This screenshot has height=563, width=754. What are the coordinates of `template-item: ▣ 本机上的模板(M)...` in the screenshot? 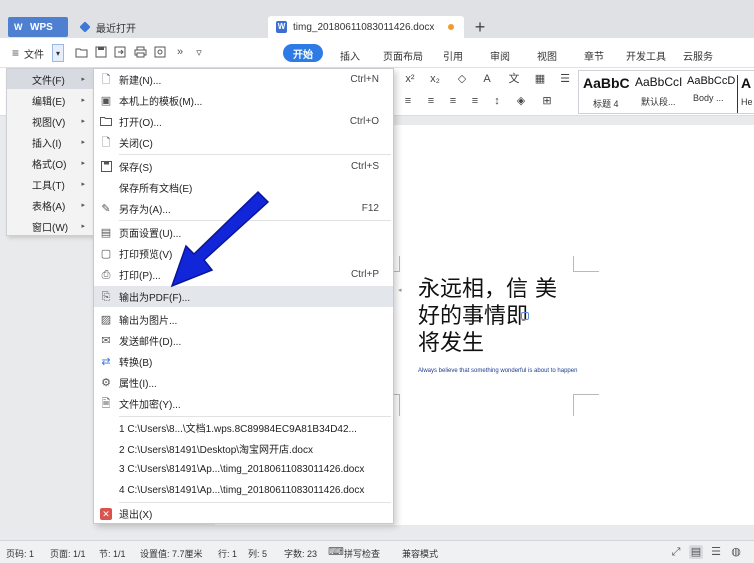 It's located at (243, 100).